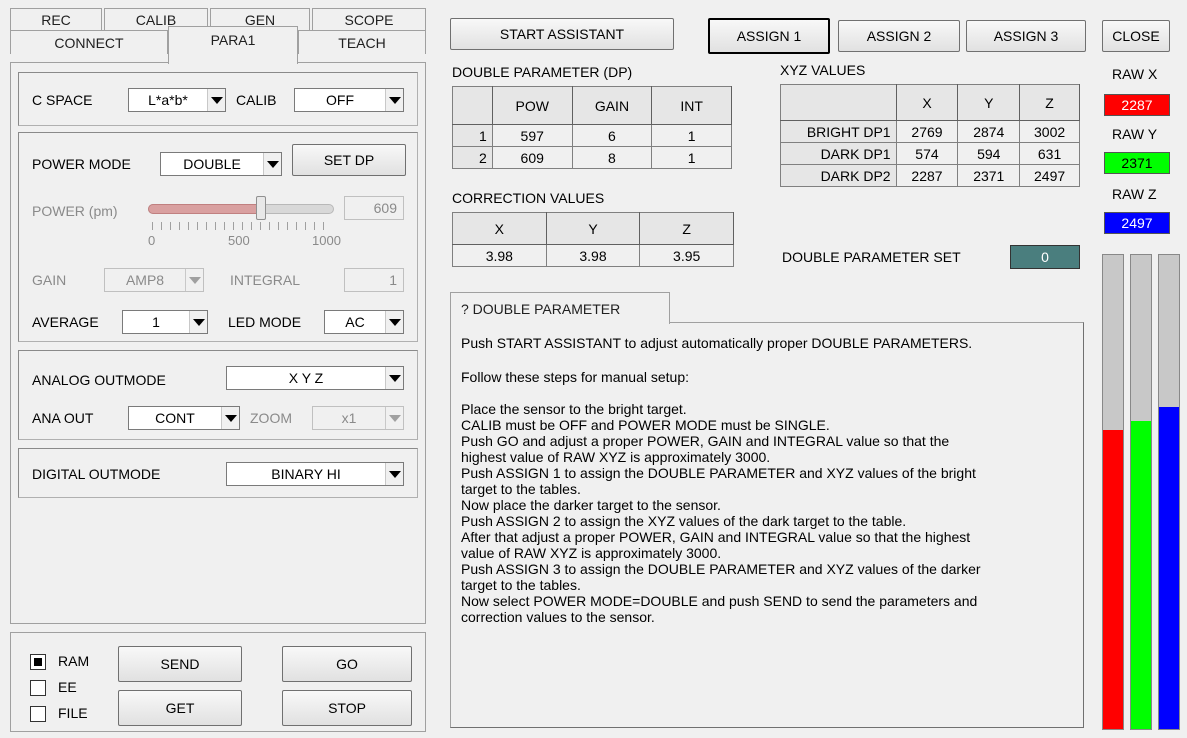  Describe the element at coordinates (769, 36) in the screenshot. I see `assign-1-button: ASSIGN 1` at that location.